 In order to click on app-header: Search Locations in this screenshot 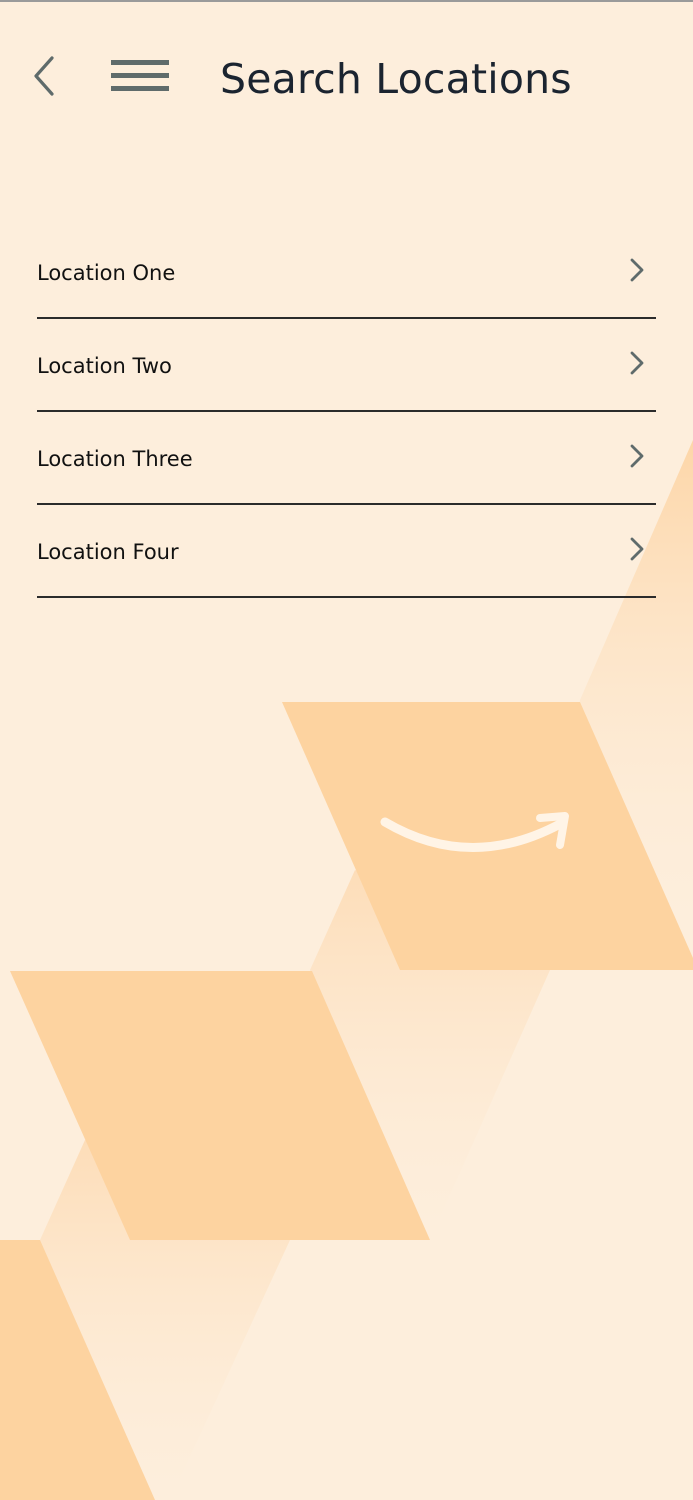, I will do `click(346, 80)`.